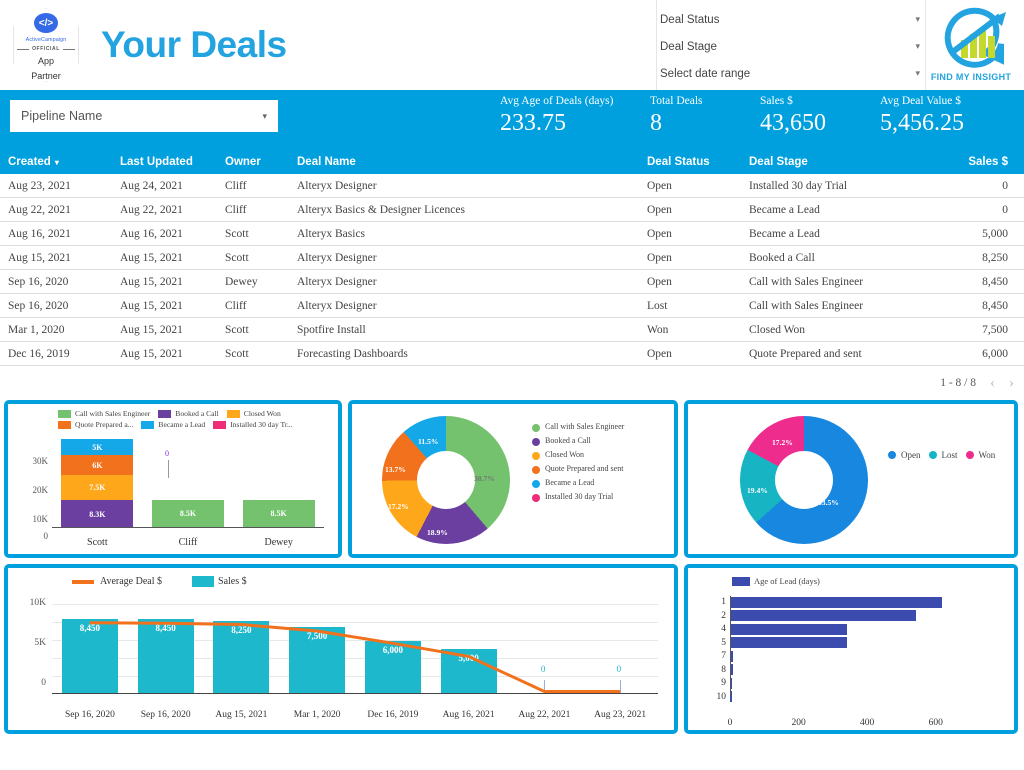 Image resolution: width=1024 pixels, height=770 pixels. I want to click on x-tick-label: Aug 22, 2021, so click(544, 715).